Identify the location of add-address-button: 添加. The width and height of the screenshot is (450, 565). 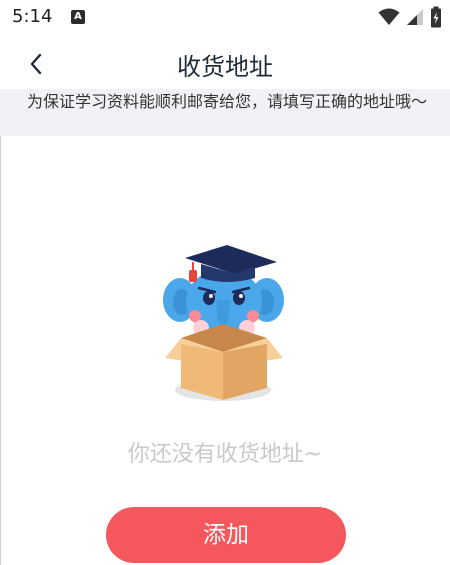
(226, 535).